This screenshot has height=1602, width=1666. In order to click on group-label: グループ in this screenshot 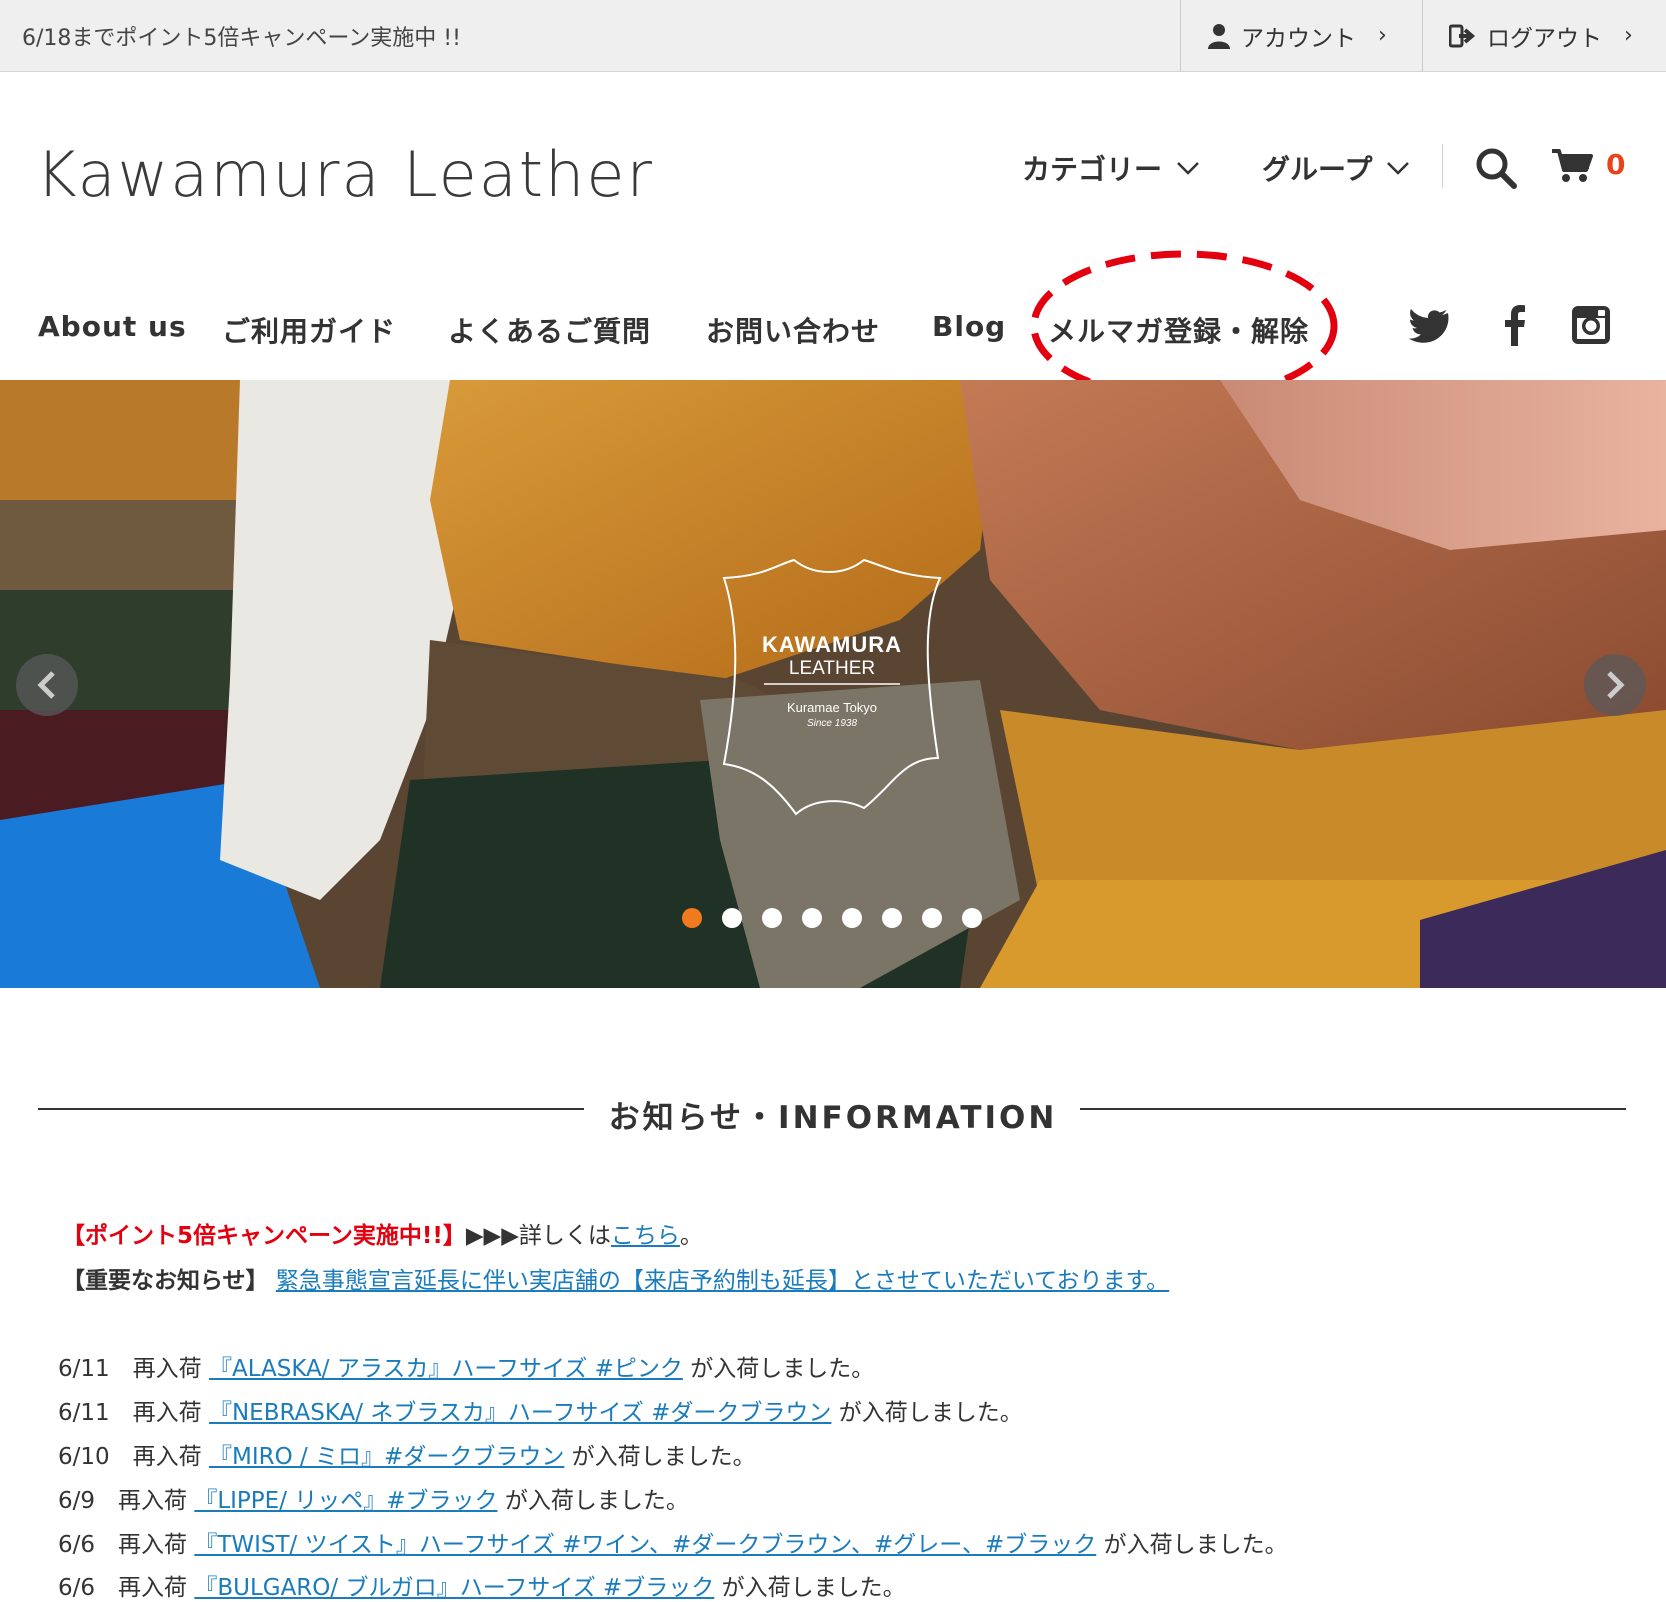, I will do `click(1317, 169)`.